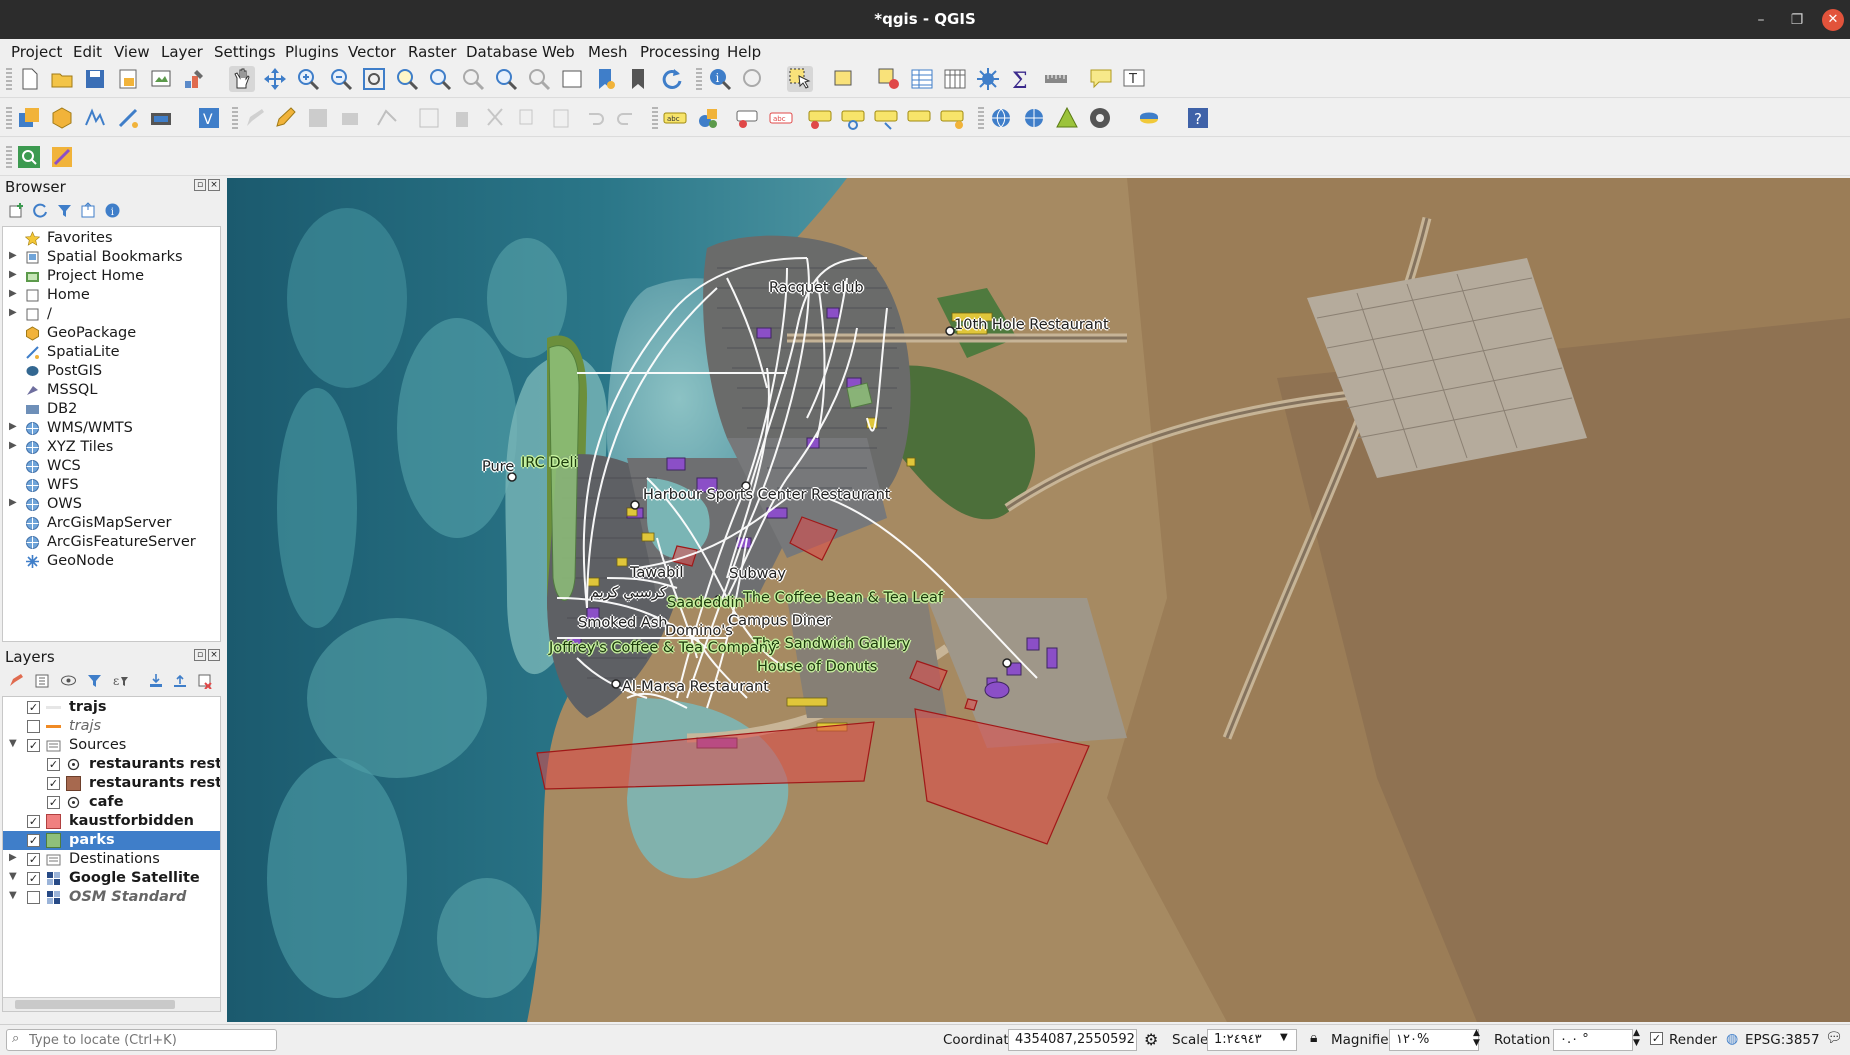 This screenshot has height=1055, width=1850. I want to click on open-project-icon, so click(62, 79).